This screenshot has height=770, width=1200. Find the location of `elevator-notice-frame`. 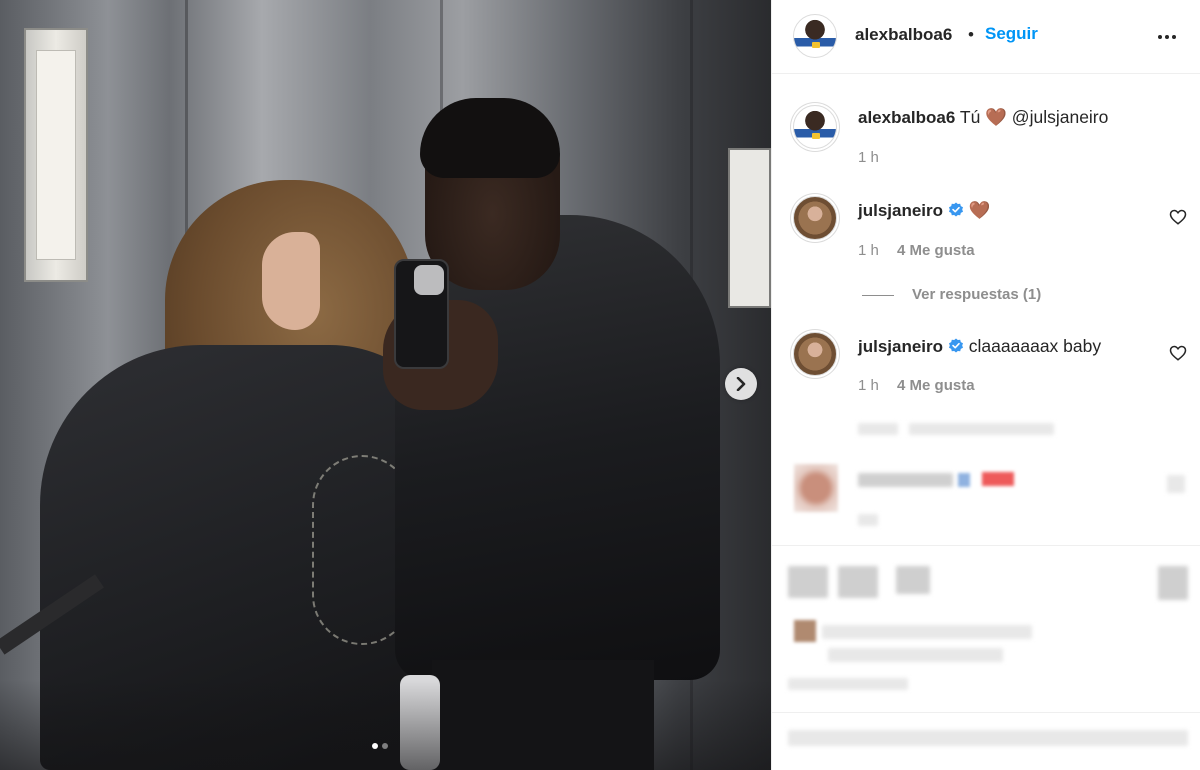

elevator-notice-frame is located at coordinates (56, 155).